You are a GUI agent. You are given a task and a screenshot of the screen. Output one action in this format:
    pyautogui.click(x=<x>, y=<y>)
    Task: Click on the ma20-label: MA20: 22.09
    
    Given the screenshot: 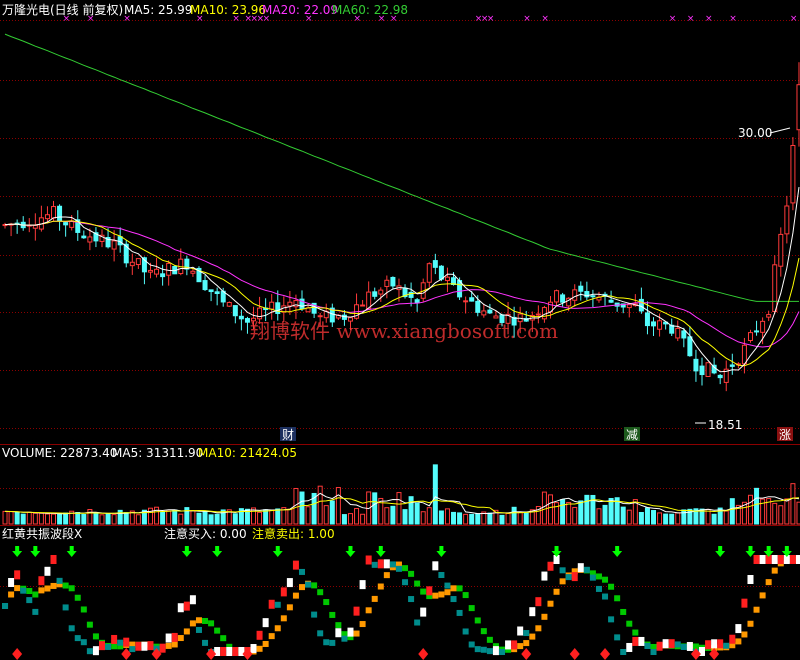 What is the action you would take?
    pyautogui.click(x=300, y=10)
    